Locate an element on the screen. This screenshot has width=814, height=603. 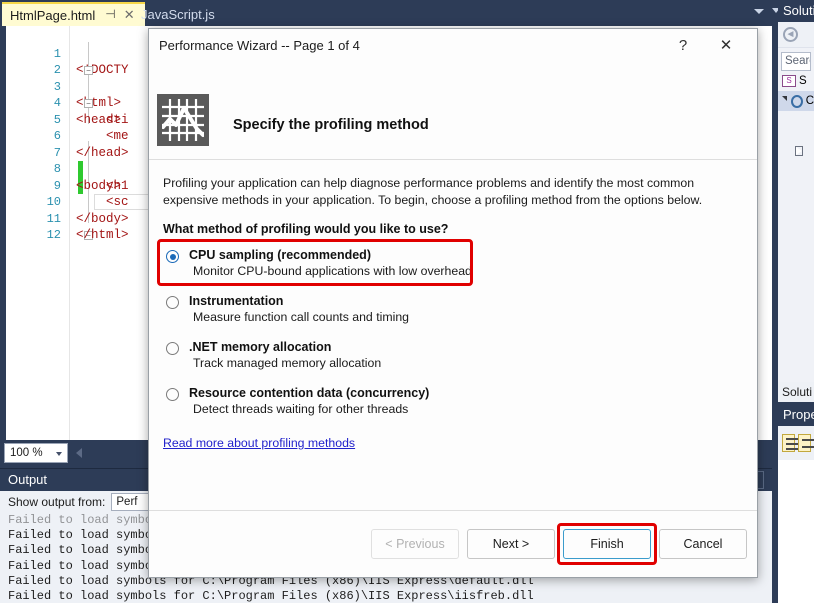
dialog-header: Specify the profiling method is located at coordinates (453, 111).